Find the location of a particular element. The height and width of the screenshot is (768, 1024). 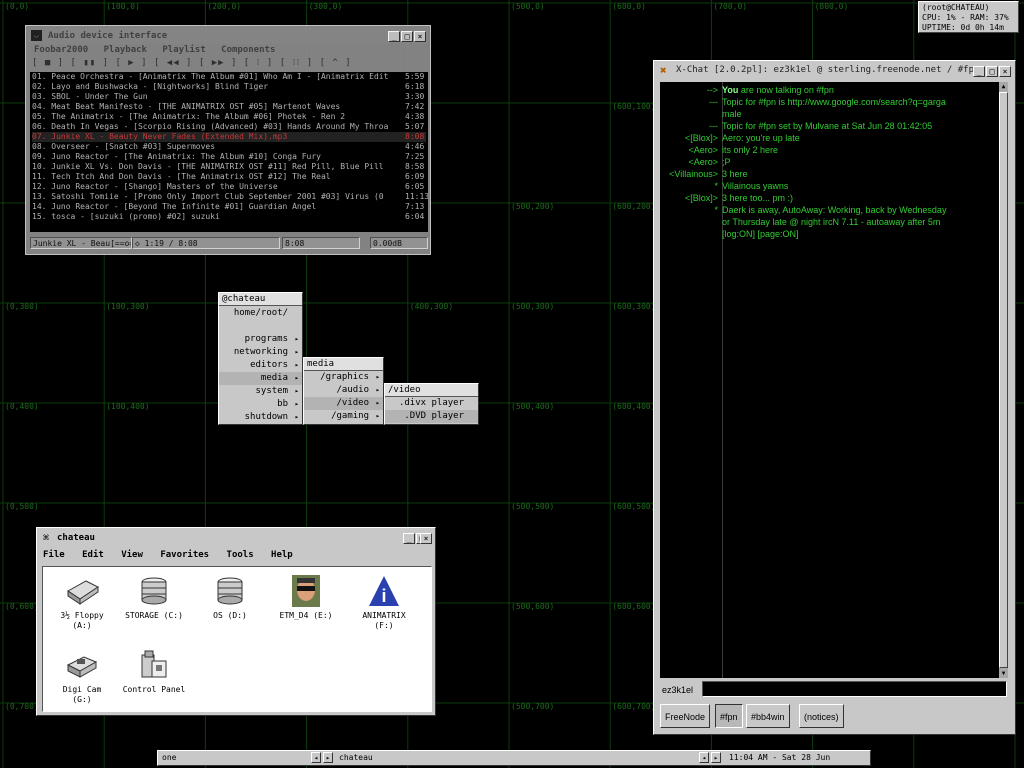

next-window-icon: ▸ is located at coordinates (716, 757).